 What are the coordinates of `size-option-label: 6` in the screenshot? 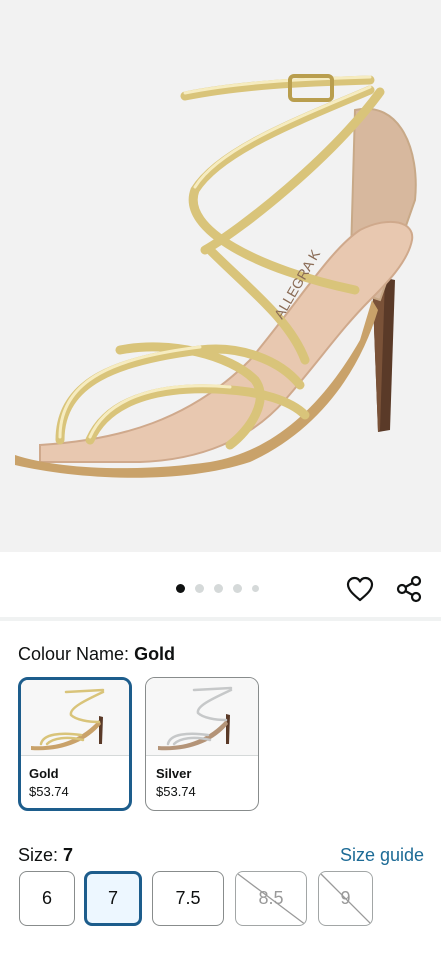 It's located at (46, 898).